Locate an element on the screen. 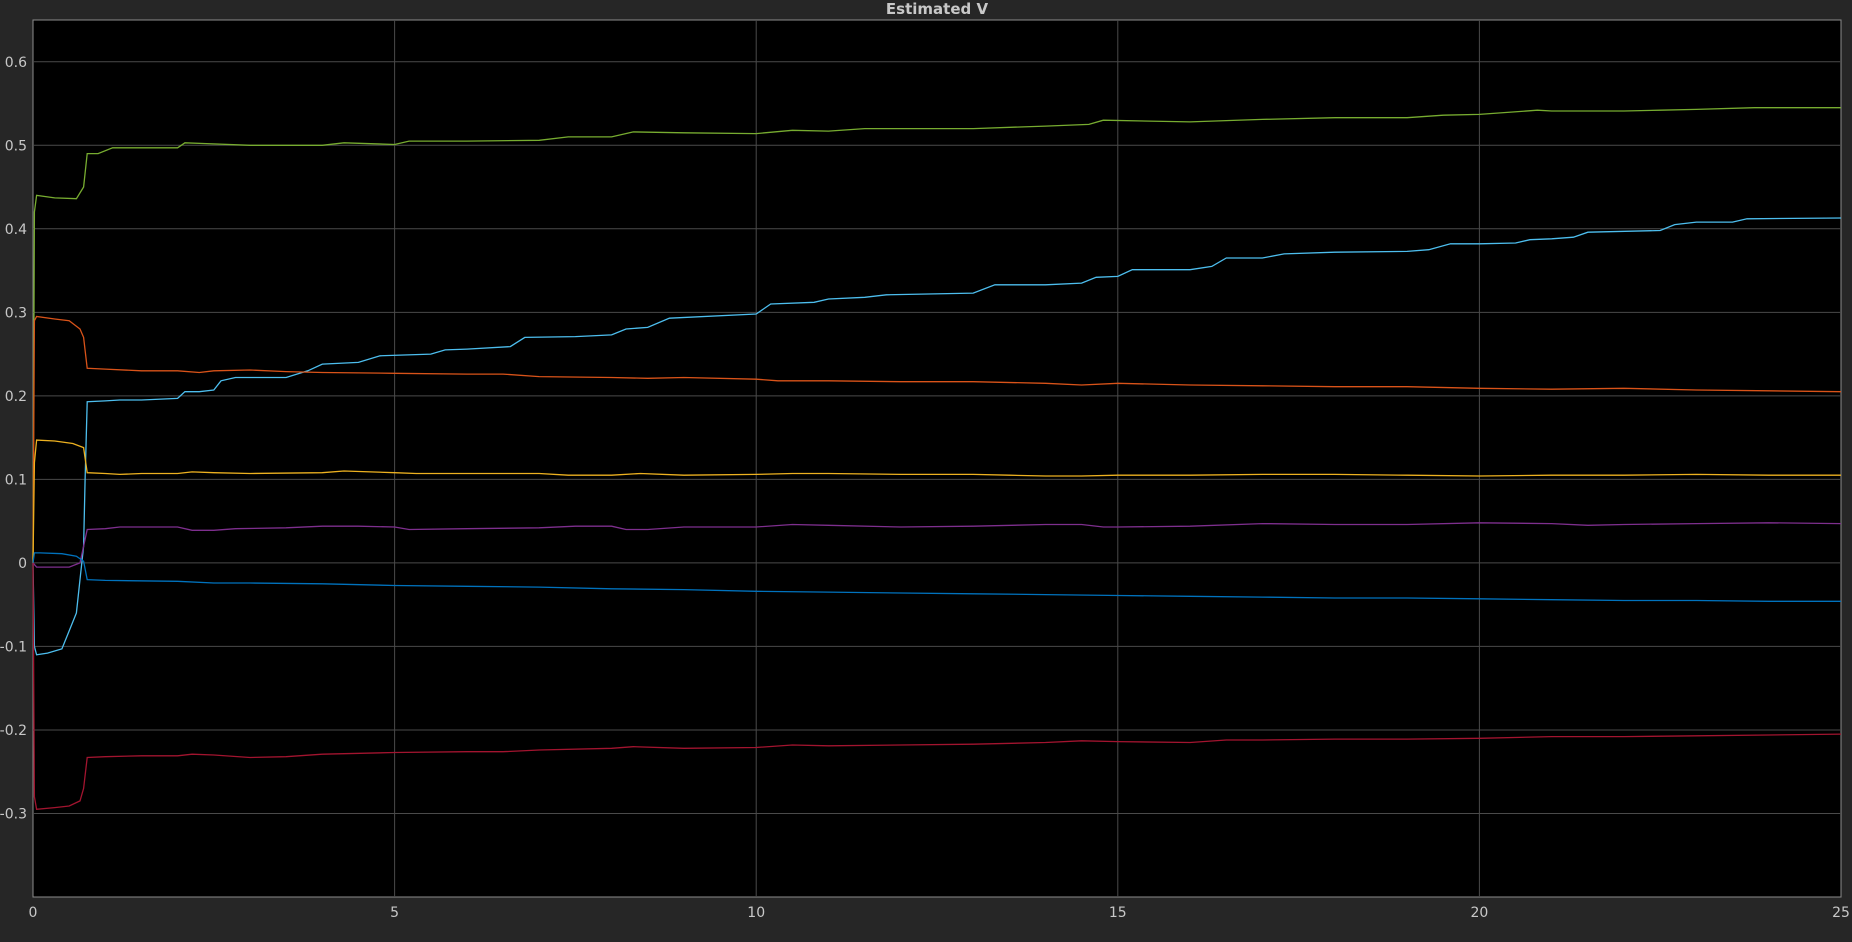  x-tick-label: 20 is located at coordinates (1479, 913).